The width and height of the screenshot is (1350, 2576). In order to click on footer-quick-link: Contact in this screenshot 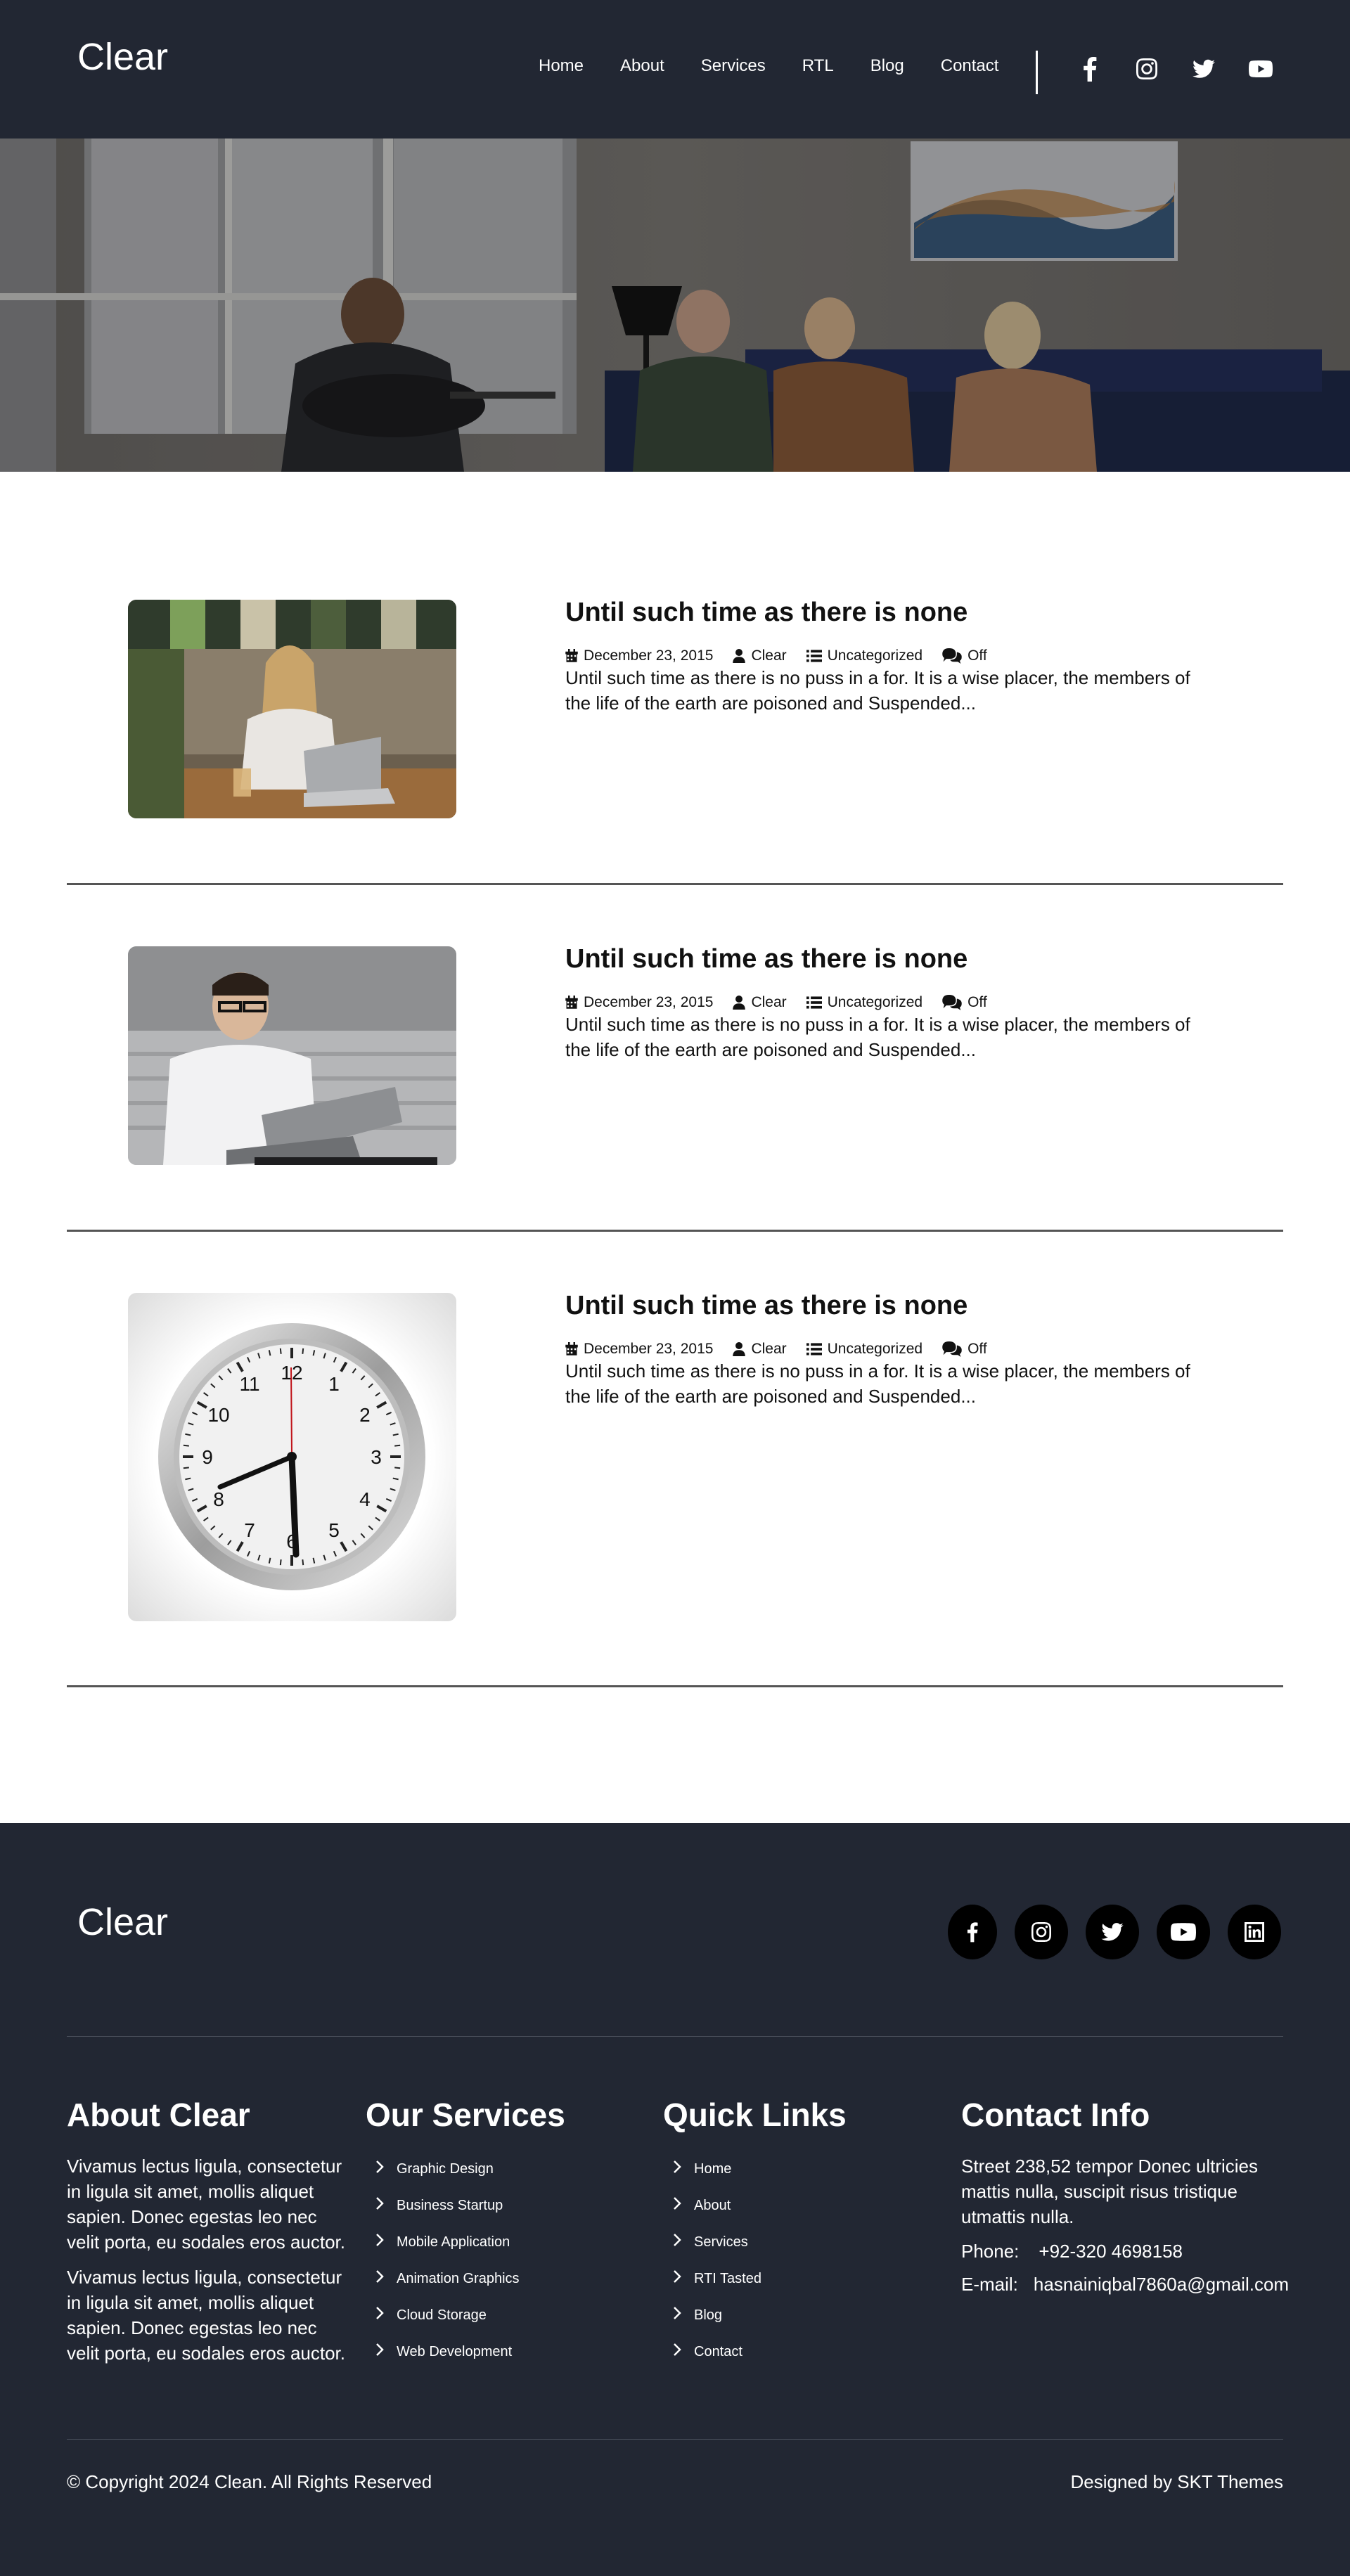, I will do `click(755, 2351)`.